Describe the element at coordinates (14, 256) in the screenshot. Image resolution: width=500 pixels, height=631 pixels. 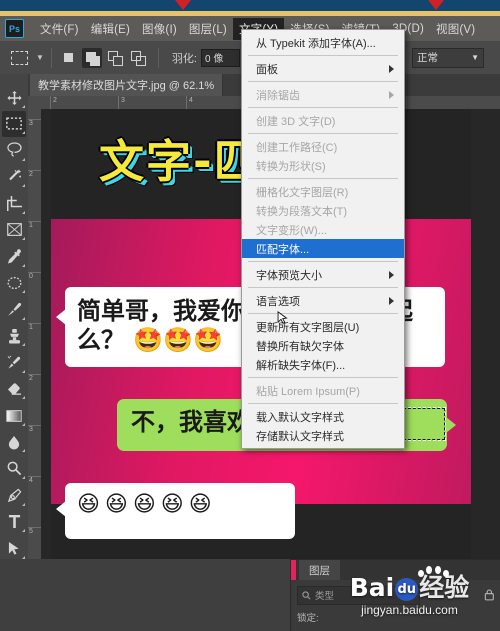
I see `eyedropper-tool` at that location.